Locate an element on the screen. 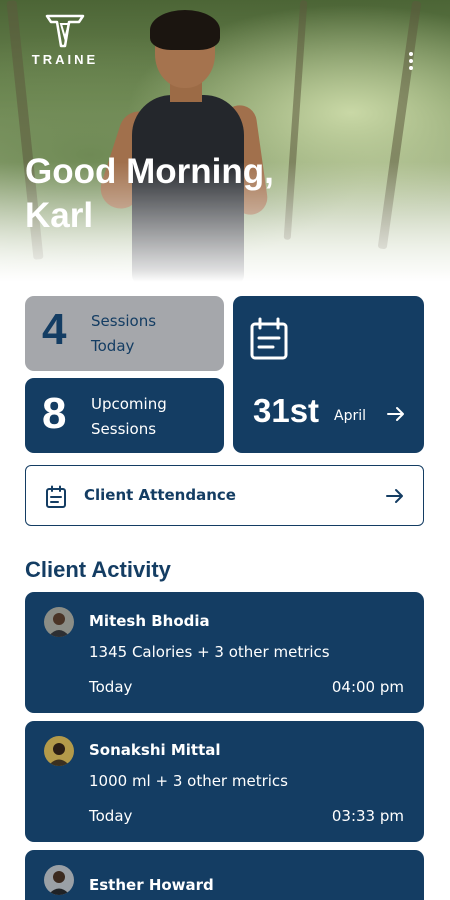 This screenshot has height=900, width=450. date-card: 31st April is located at coordinates (328, 374).